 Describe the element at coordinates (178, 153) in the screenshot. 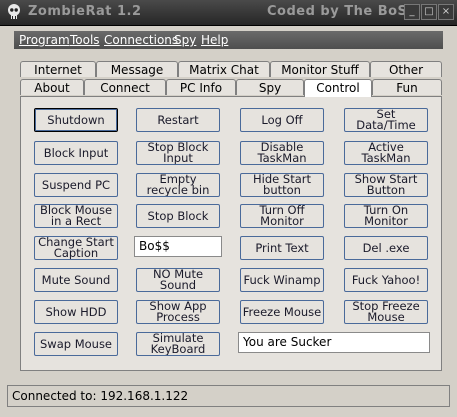

I see `stop-block-input-button: Stop Block Input` at that location.